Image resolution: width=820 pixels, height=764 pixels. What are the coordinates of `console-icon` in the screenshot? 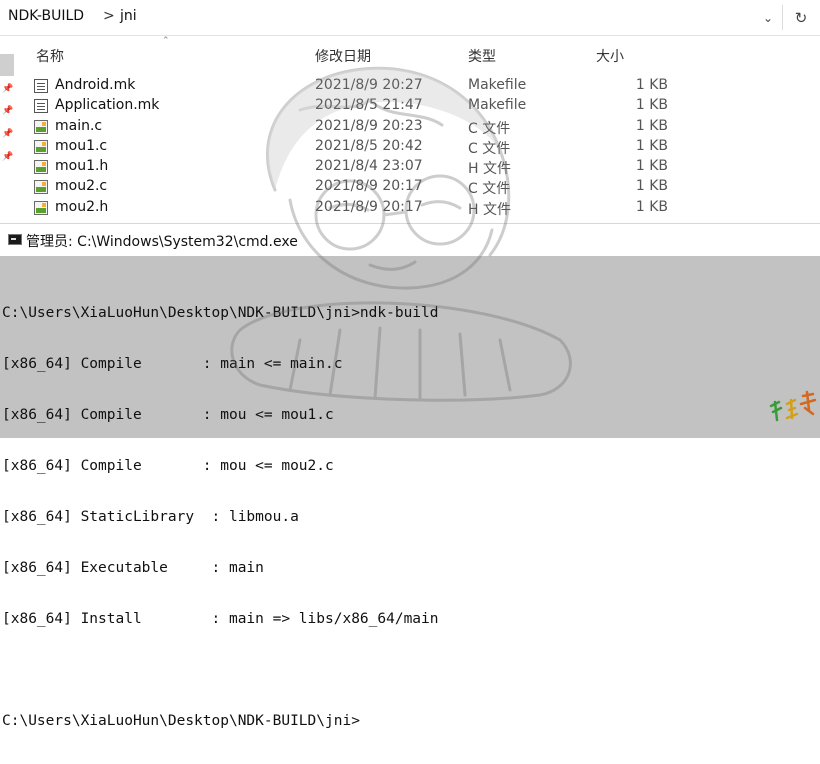 It's located at (15, 239).